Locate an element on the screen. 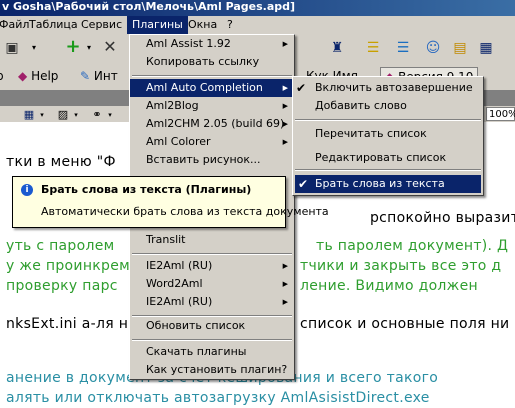  menu-help: ? is located at coordinates (230, 25).